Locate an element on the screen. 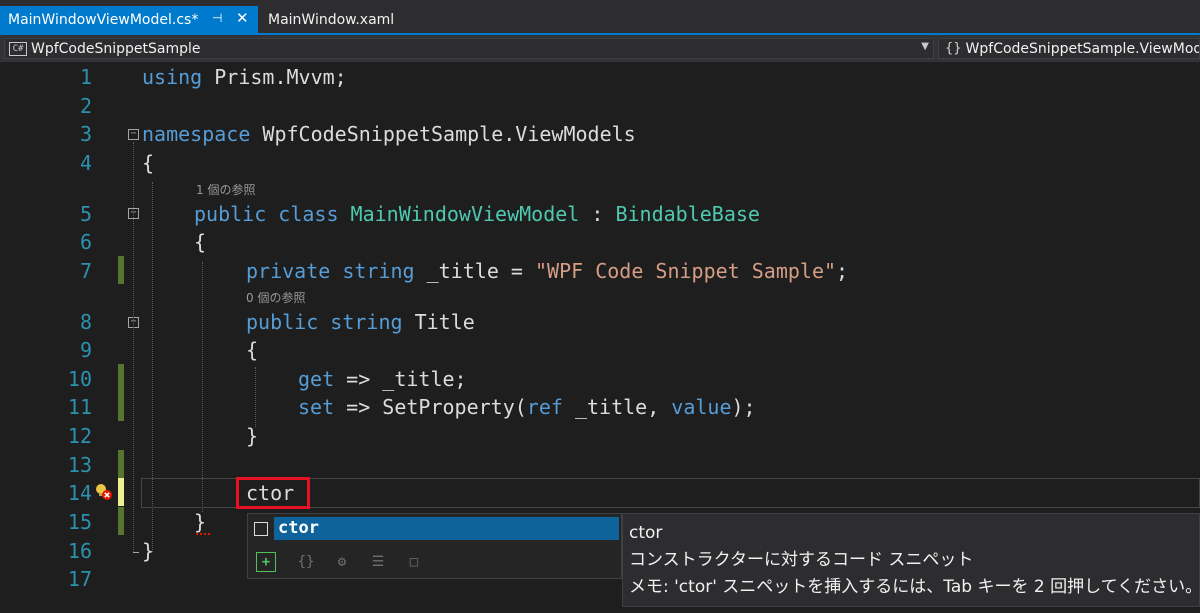  class-filter-icon: ⚙ is located at coordinates (342, 562).